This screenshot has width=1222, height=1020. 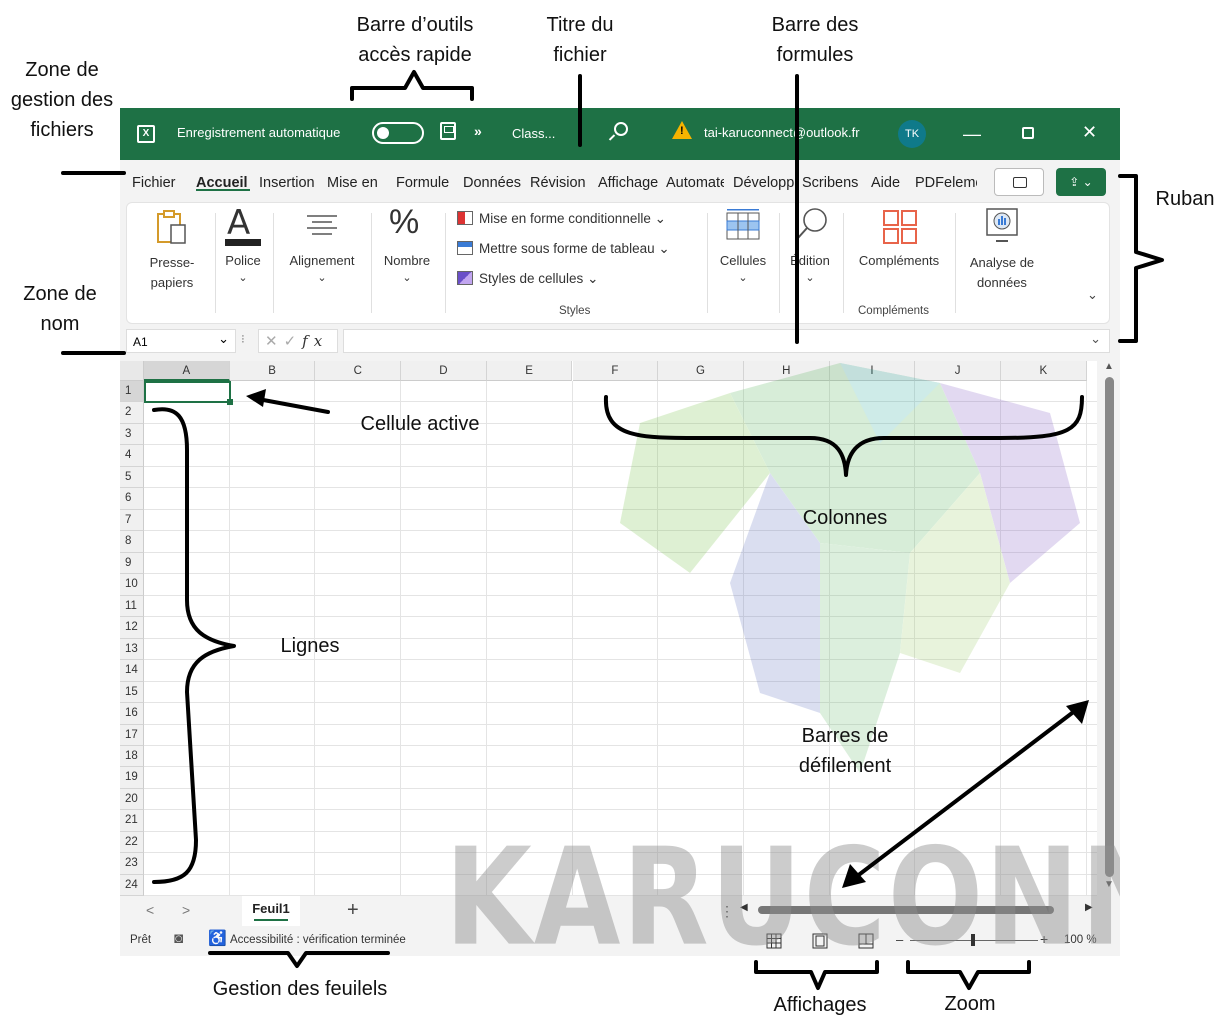 What do you see at coordinates (293, 405) in the screenshot?
I see `active-cell-pointer` at bounding box center [293, 405].